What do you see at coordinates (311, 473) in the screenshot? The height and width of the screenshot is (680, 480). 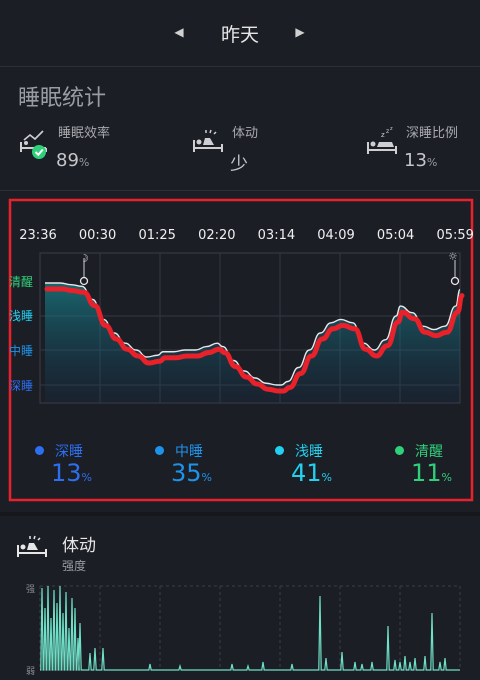 I see `legend-percent: 41%` at bounding box center [311, 473].